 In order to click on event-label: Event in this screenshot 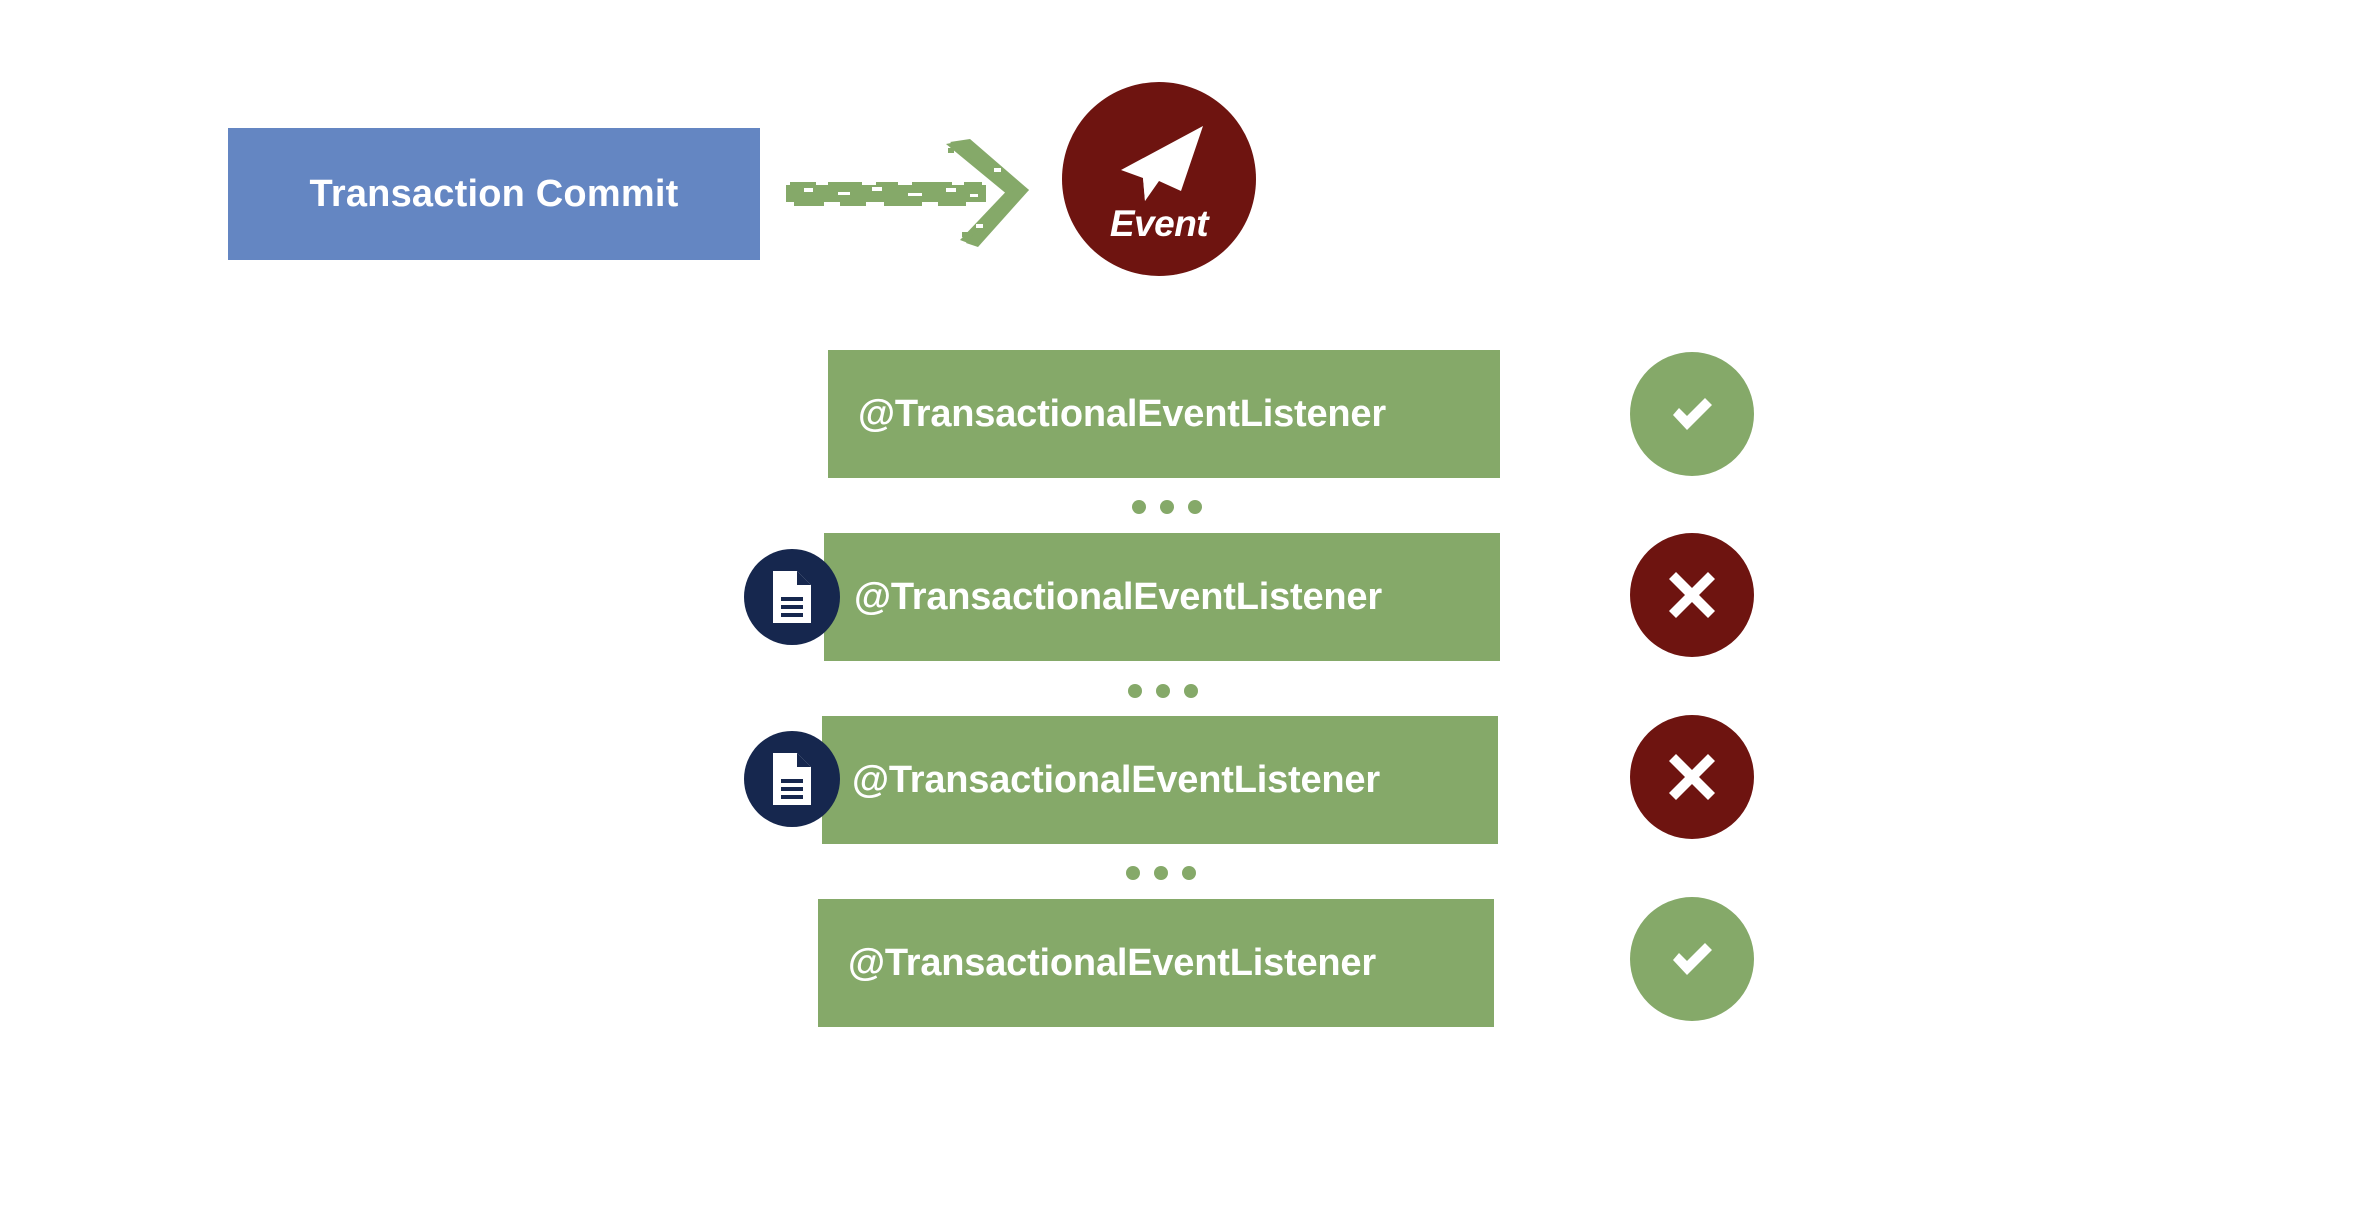, I will do `click(1159, 223)`.